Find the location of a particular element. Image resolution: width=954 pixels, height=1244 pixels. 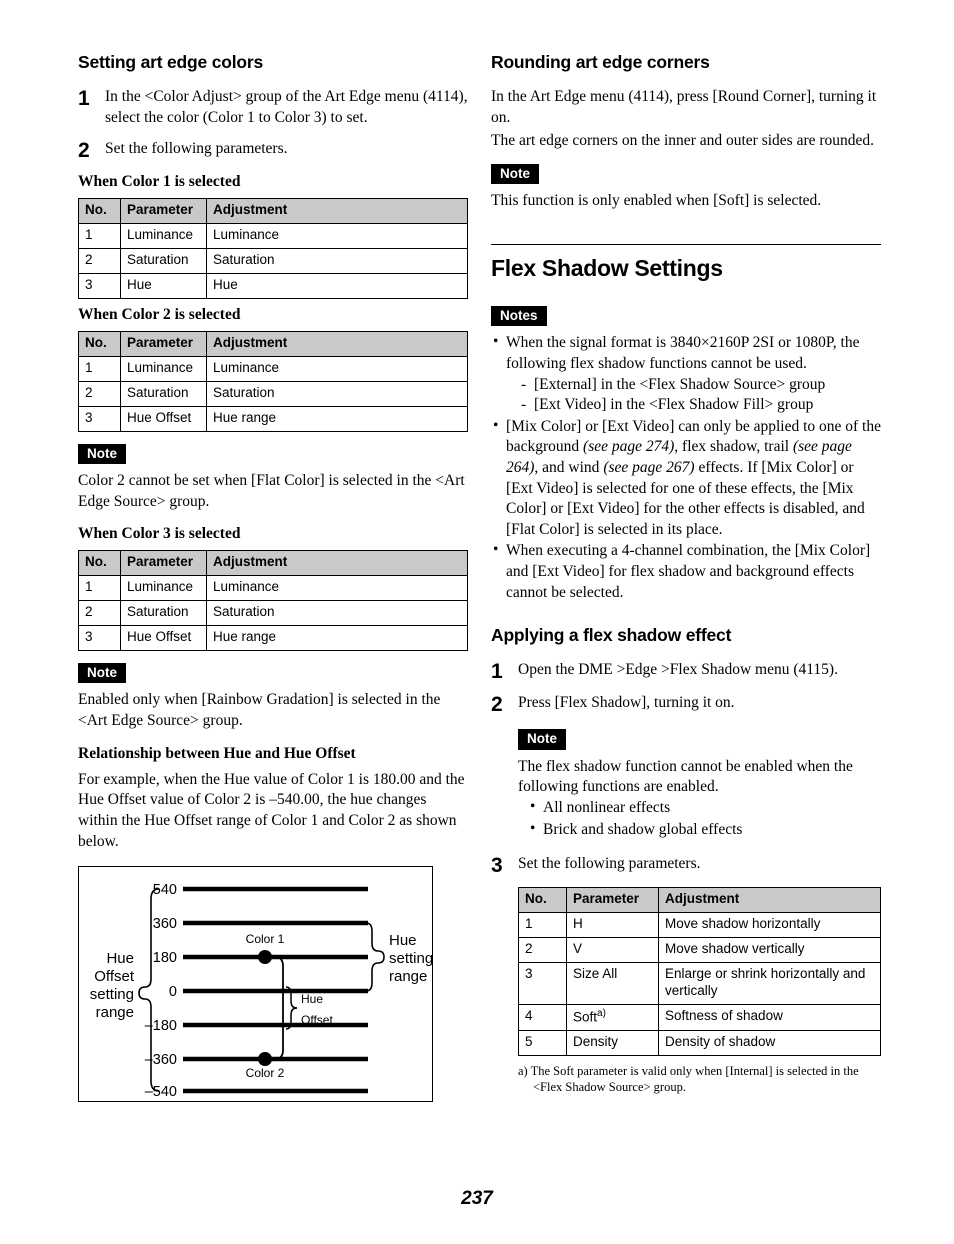

table-row: 3 Hue Hue is located at coordinates (273, 285).